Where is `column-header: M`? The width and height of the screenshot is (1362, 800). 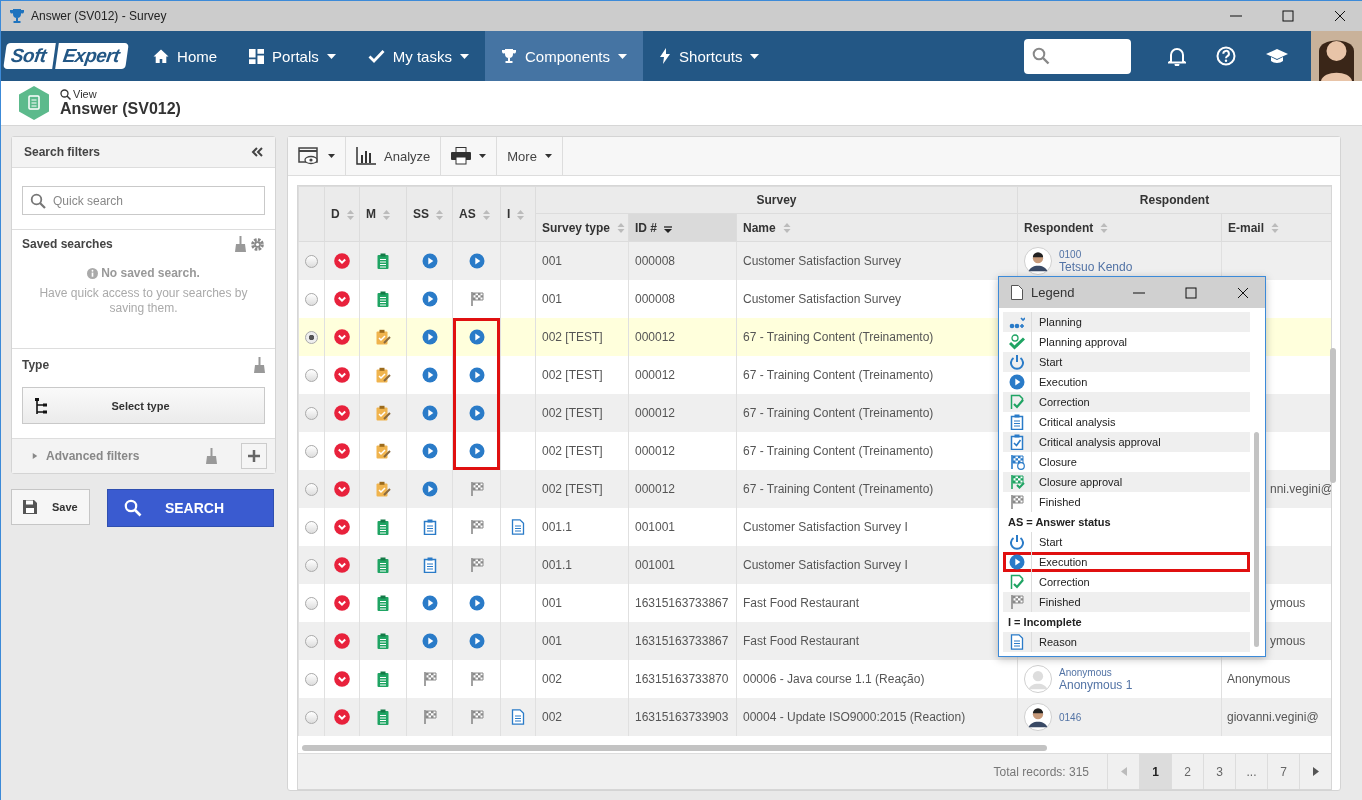
column-header: M is located at coordinates (383, 214).